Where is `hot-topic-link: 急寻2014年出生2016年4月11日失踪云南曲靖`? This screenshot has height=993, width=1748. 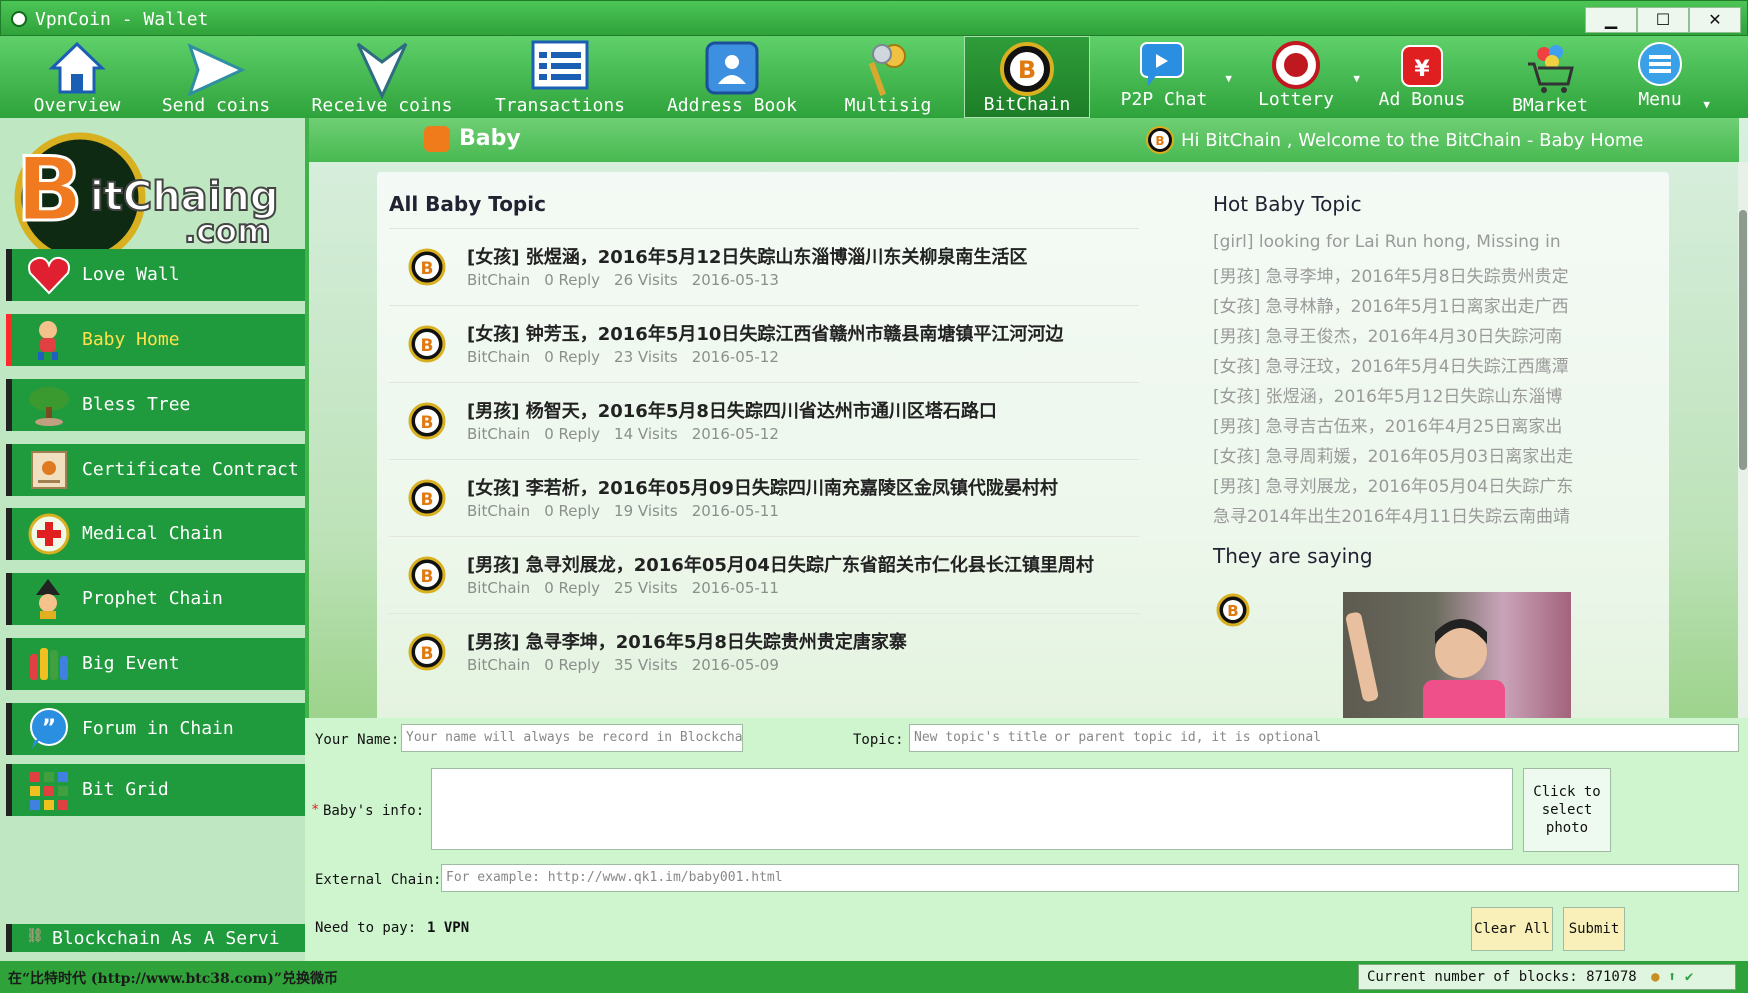 hot-topic-link: 急寻2014年出生2016年4月11日失踪云南曲靖 is located at coordinates (1423, 517).